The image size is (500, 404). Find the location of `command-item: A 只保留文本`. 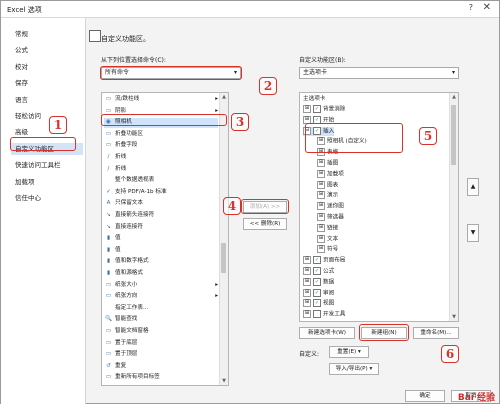

command-item: A 只保留文本 is located at coordinates (161, 204).